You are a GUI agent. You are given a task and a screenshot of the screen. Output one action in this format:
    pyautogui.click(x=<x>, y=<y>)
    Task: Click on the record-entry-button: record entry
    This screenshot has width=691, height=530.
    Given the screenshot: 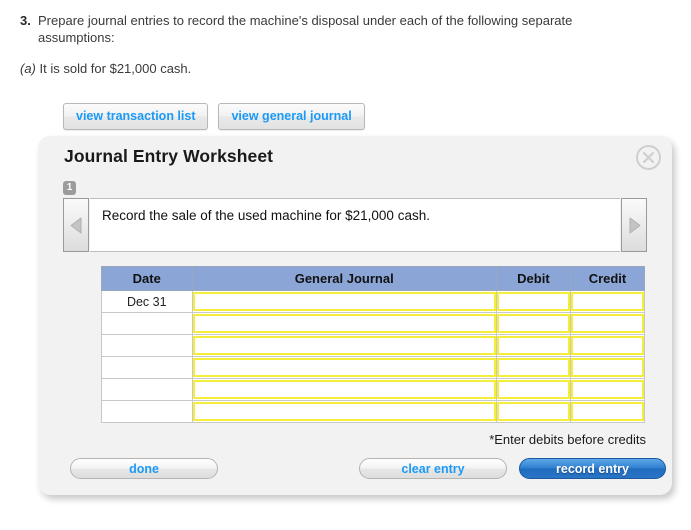 What is the action you would take?
    pyautogui.click(x=592, y=468)
    